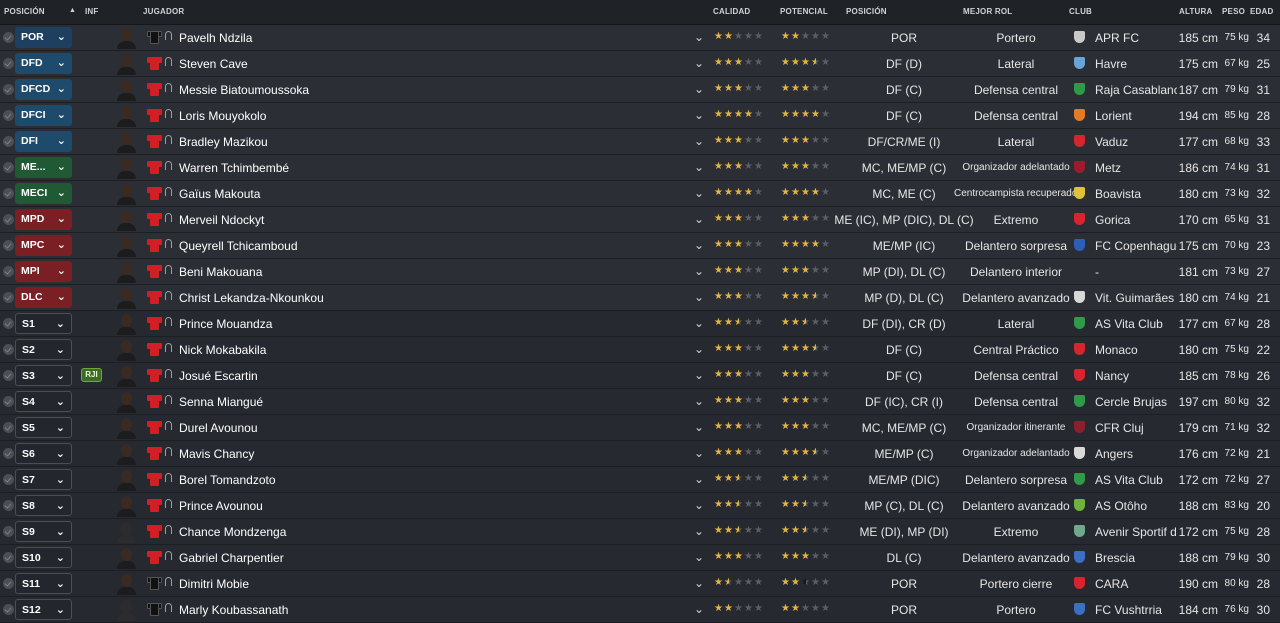 The width and height of the screenshot is (1280, 623). I want to click on position-selector: S3 ⌄, so click(43, 375).